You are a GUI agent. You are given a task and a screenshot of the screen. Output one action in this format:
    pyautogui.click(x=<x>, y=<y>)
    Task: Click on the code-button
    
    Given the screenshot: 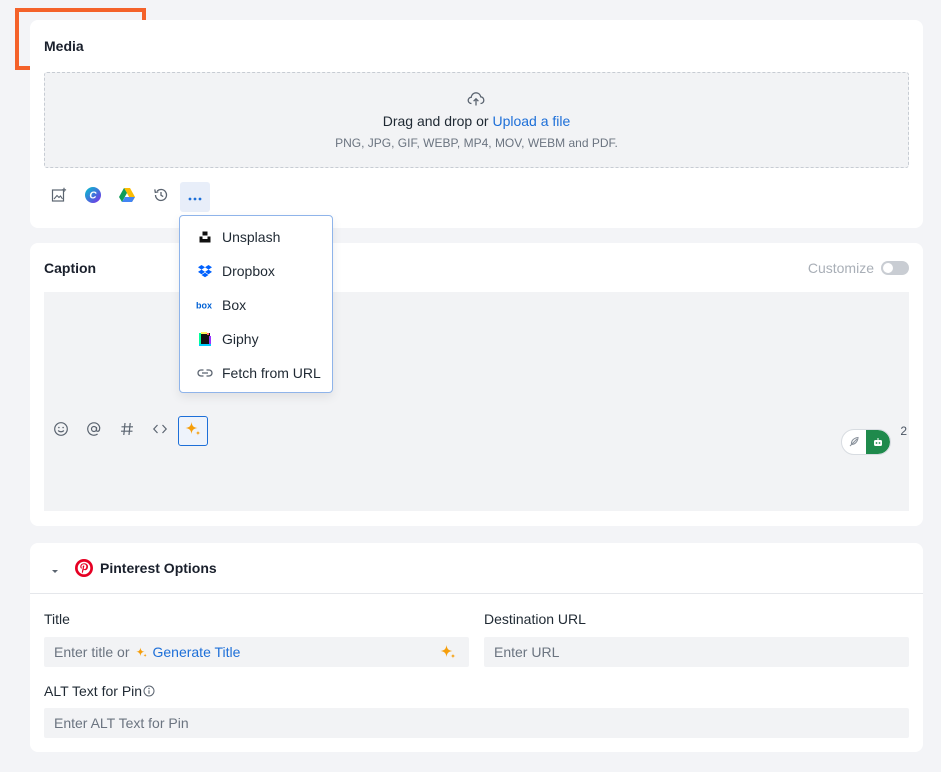 What is the action you would take?
    pyautogui.click(x=160, y=431)
    